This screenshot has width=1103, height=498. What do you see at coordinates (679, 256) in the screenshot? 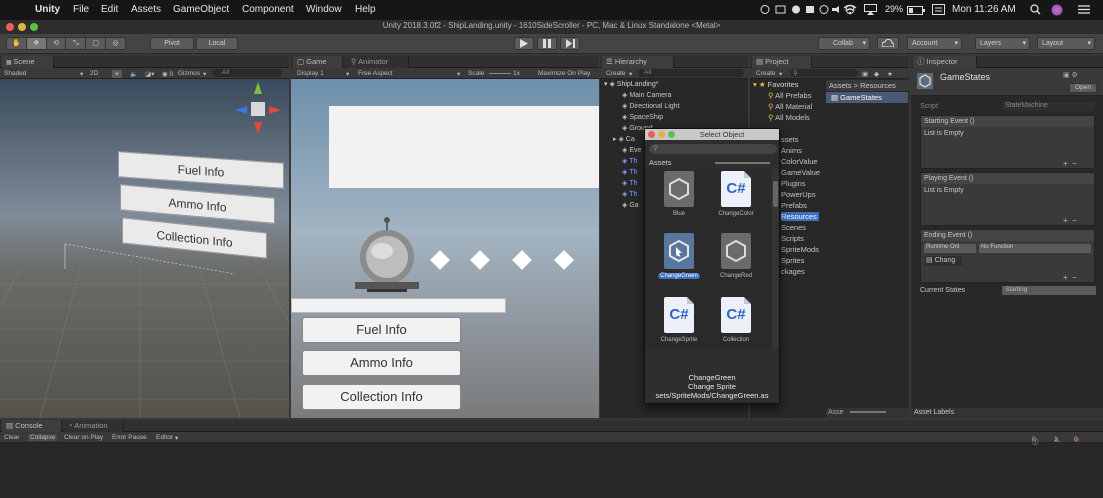
I see `asset-item-changegreen-selected: ChangeGreen` at bounding box center [679, 256].